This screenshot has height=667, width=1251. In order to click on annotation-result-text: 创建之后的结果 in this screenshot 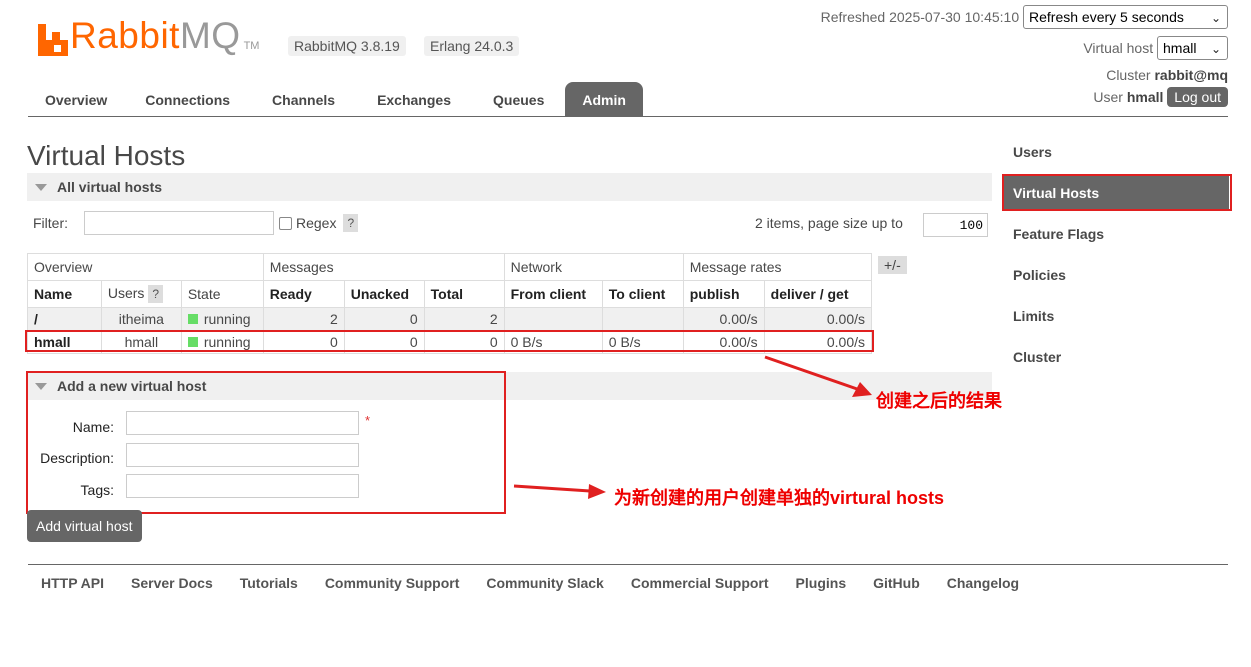, I will do `click(939, 401)`.